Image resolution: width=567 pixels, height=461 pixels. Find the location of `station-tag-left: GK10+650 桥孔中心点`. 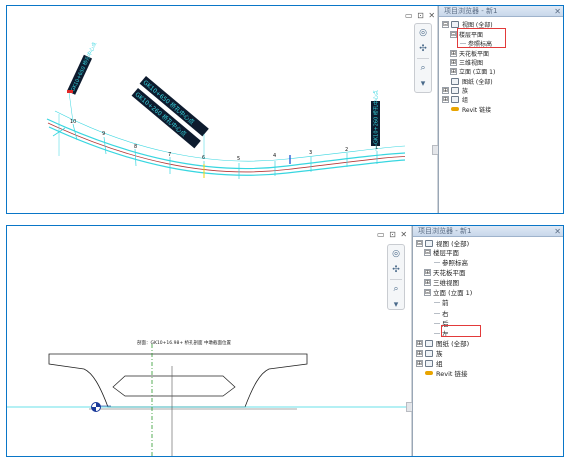

station-tag-left: GK10+650 桥孔中心点 is located at coordinates (82, 68).